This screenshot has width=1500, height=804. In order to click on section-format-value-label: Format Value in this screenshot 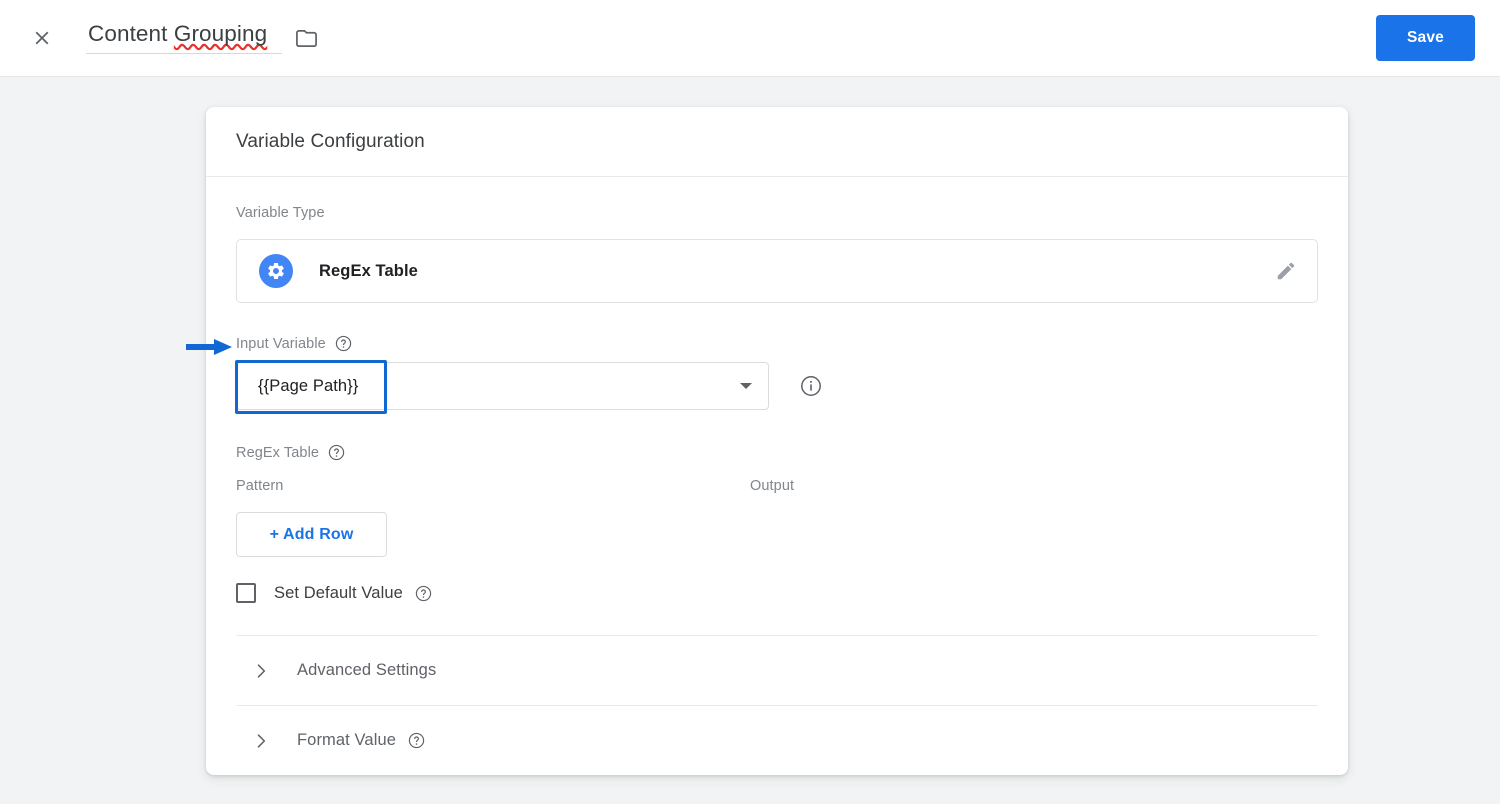, I will do `click(361, 740)`.